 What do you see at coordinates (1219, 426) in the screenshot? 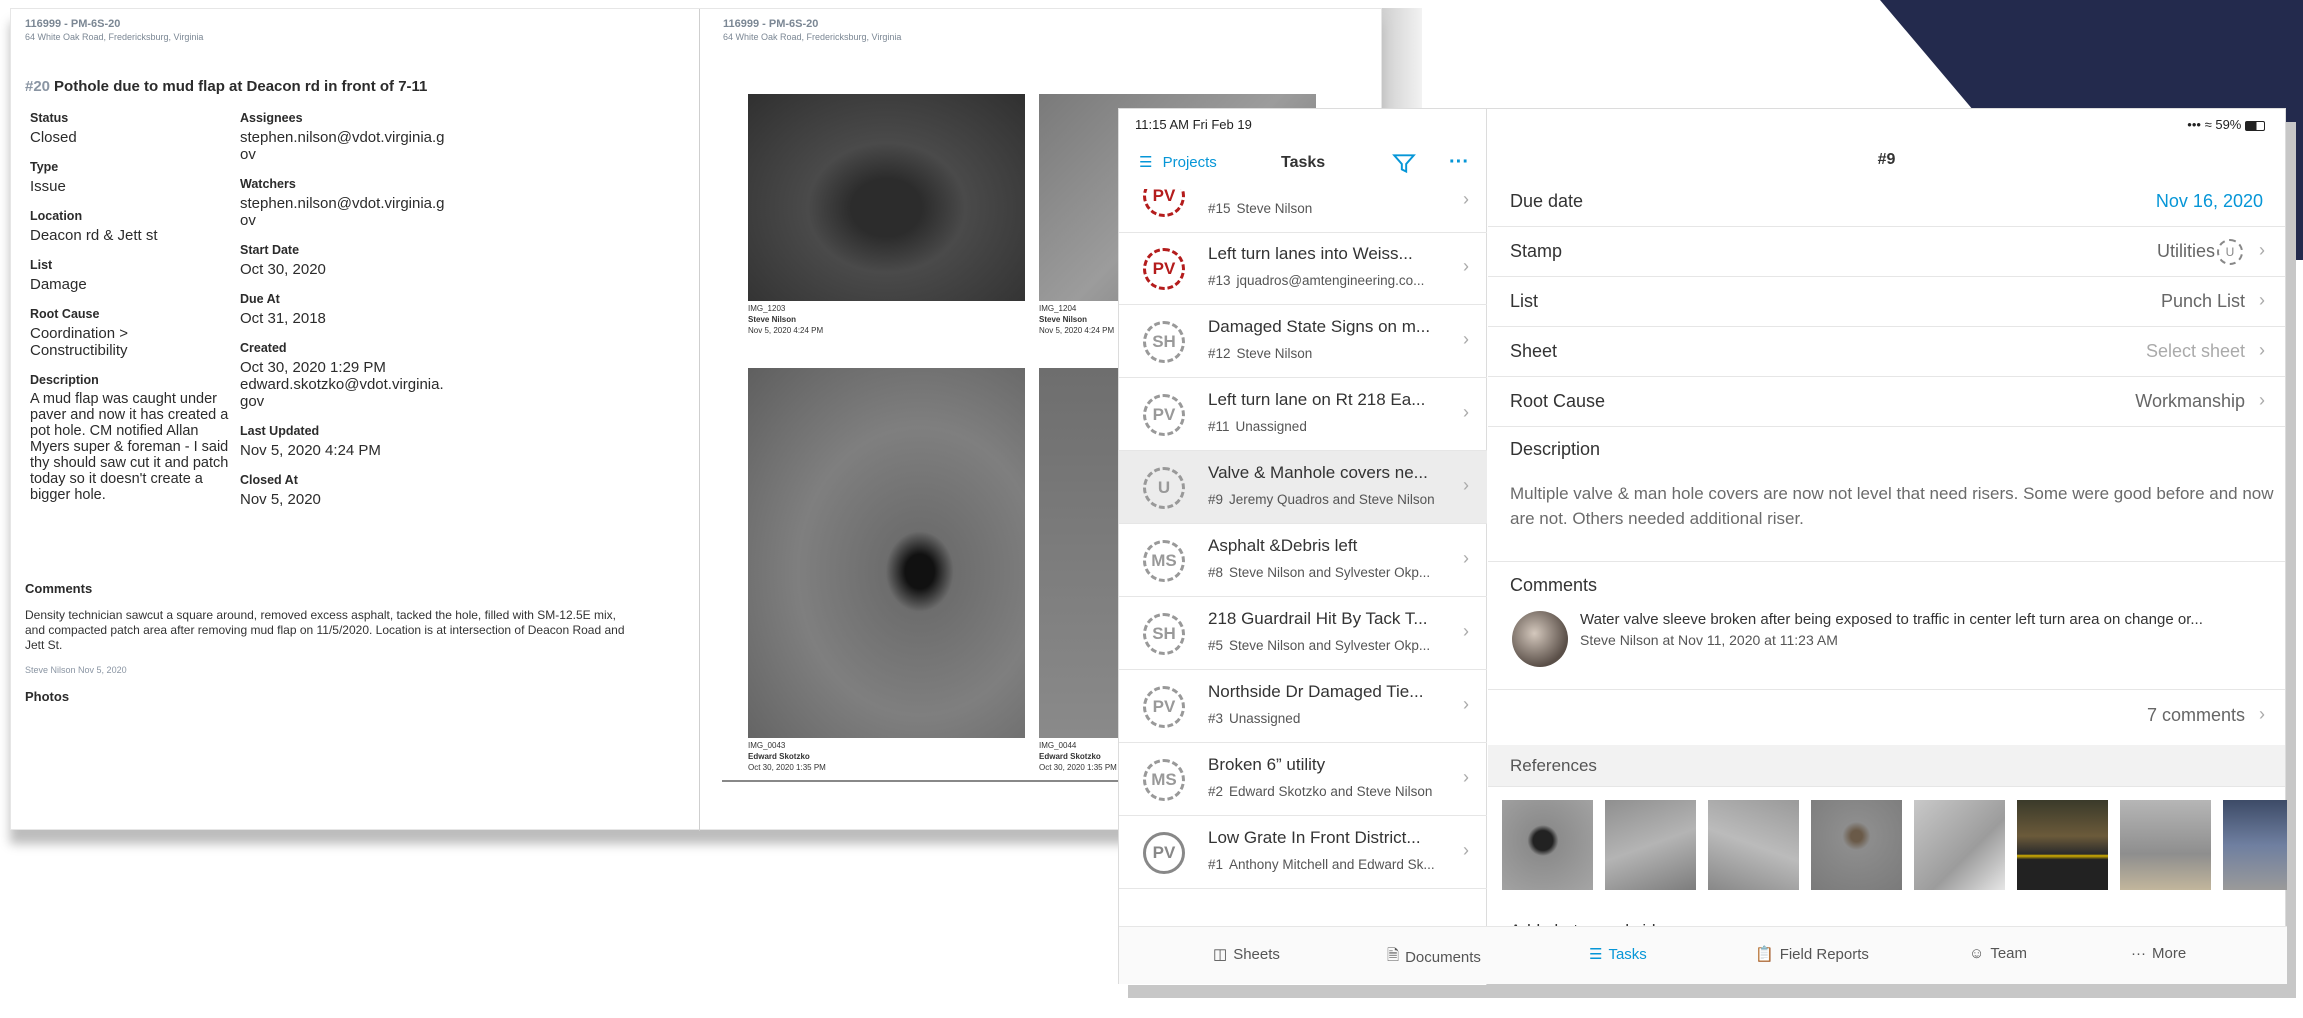
I see `task-number: #11` at bounding box center [1219, 426].